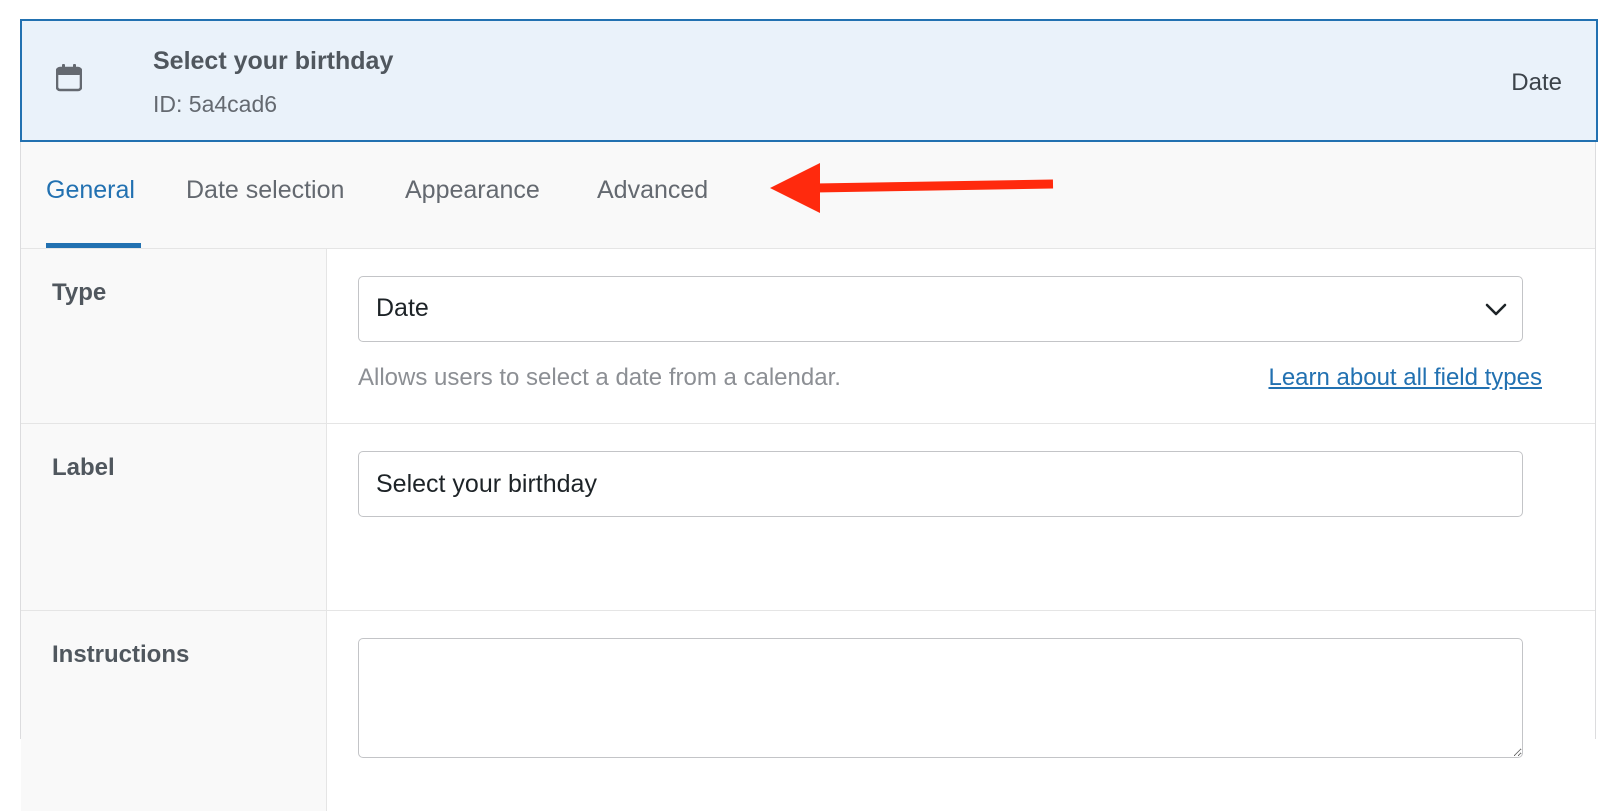  Describe the element at coordinates (215, 104) in the screenshot. I see `field-id: ID: 5a4cad6` at that location.